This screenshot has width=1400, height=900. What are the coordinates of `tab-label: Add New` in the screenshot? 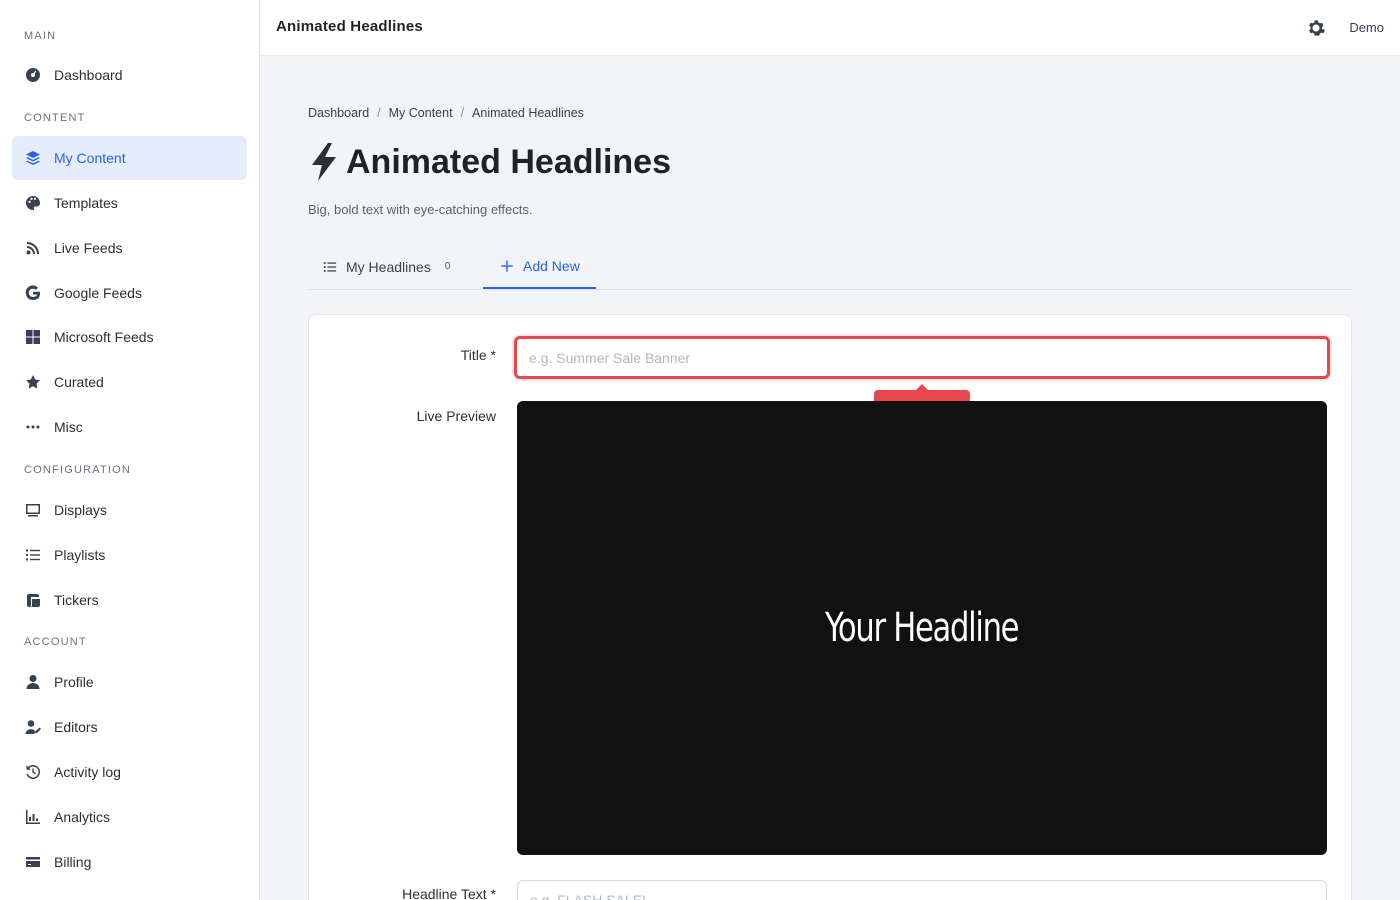 It's located at (551, 265).